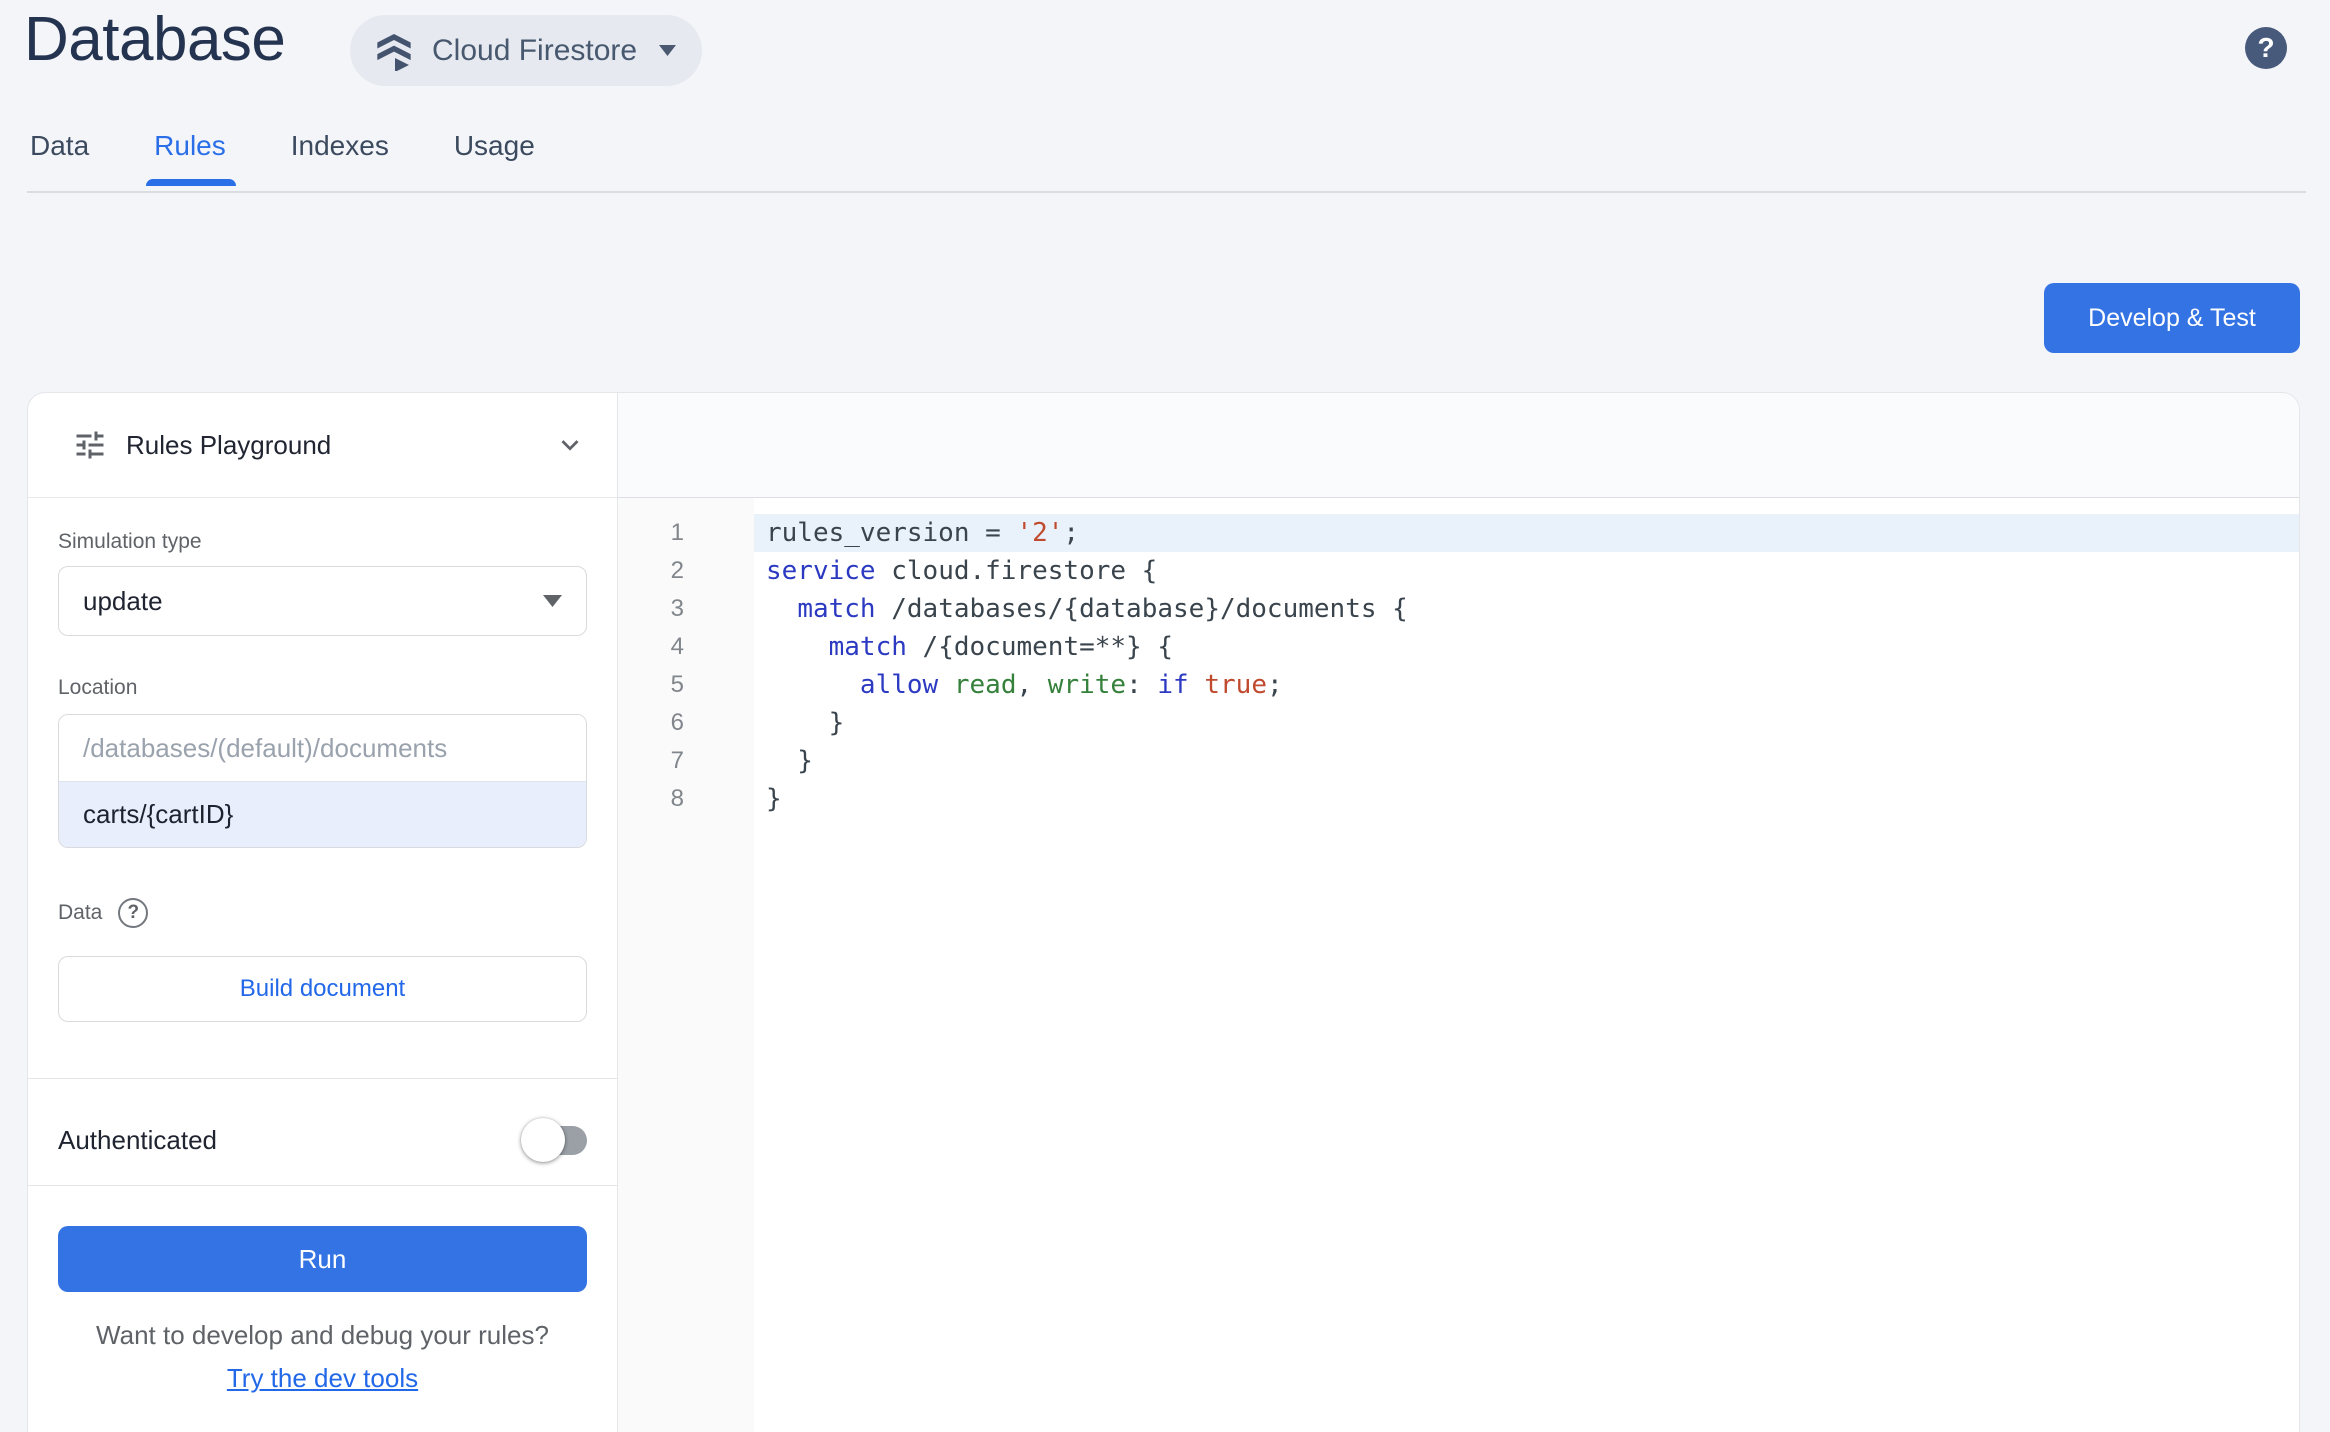 The image size is (2330, 1432). I want to click on help-button: ?, so click(2266, 48).